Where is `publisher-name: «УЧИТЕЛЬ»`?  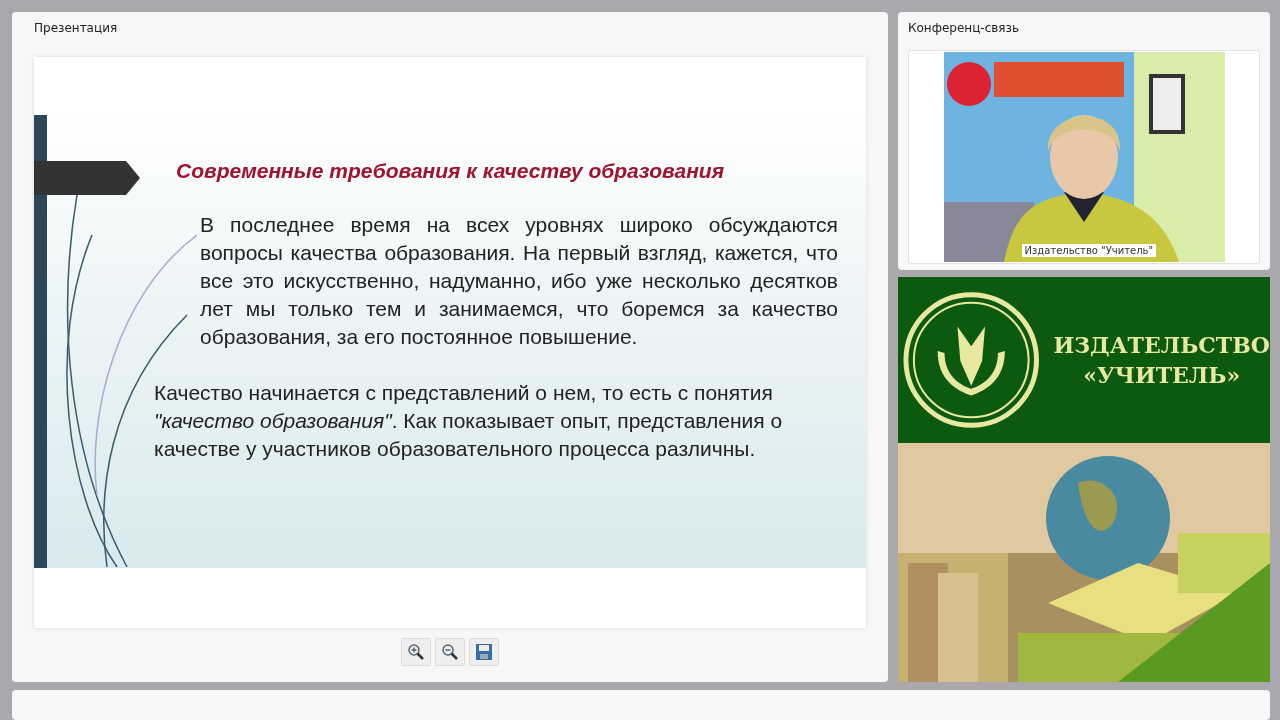 publisher-name: «УЧИТЕЛЬ» is located at coordinates (1162, 375).